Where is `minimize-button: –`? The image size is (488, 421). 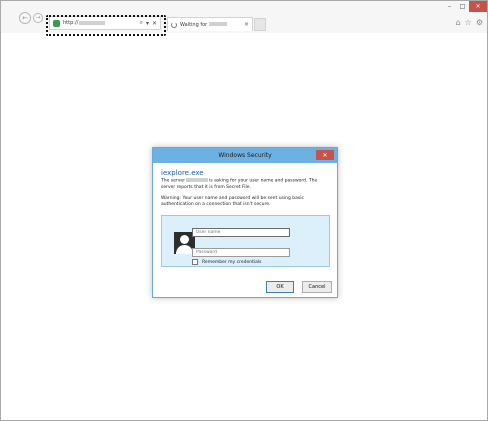 minimize-button: – is located at coordinates (449, 6).